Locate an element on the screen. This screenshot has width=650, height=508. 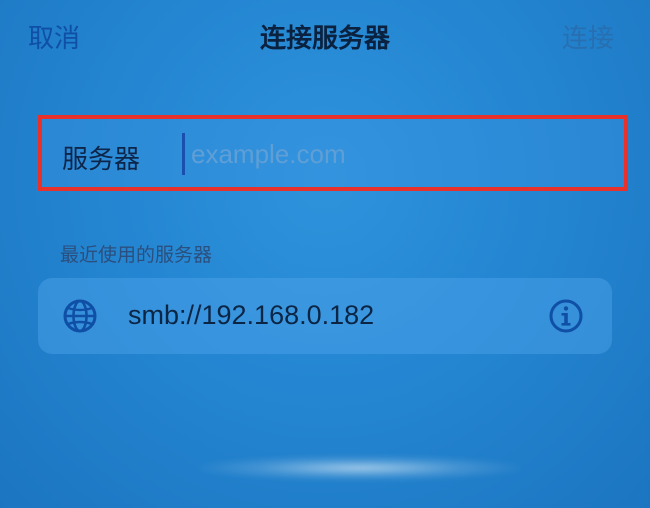
globe-icon is located at coordinates (80, 316).